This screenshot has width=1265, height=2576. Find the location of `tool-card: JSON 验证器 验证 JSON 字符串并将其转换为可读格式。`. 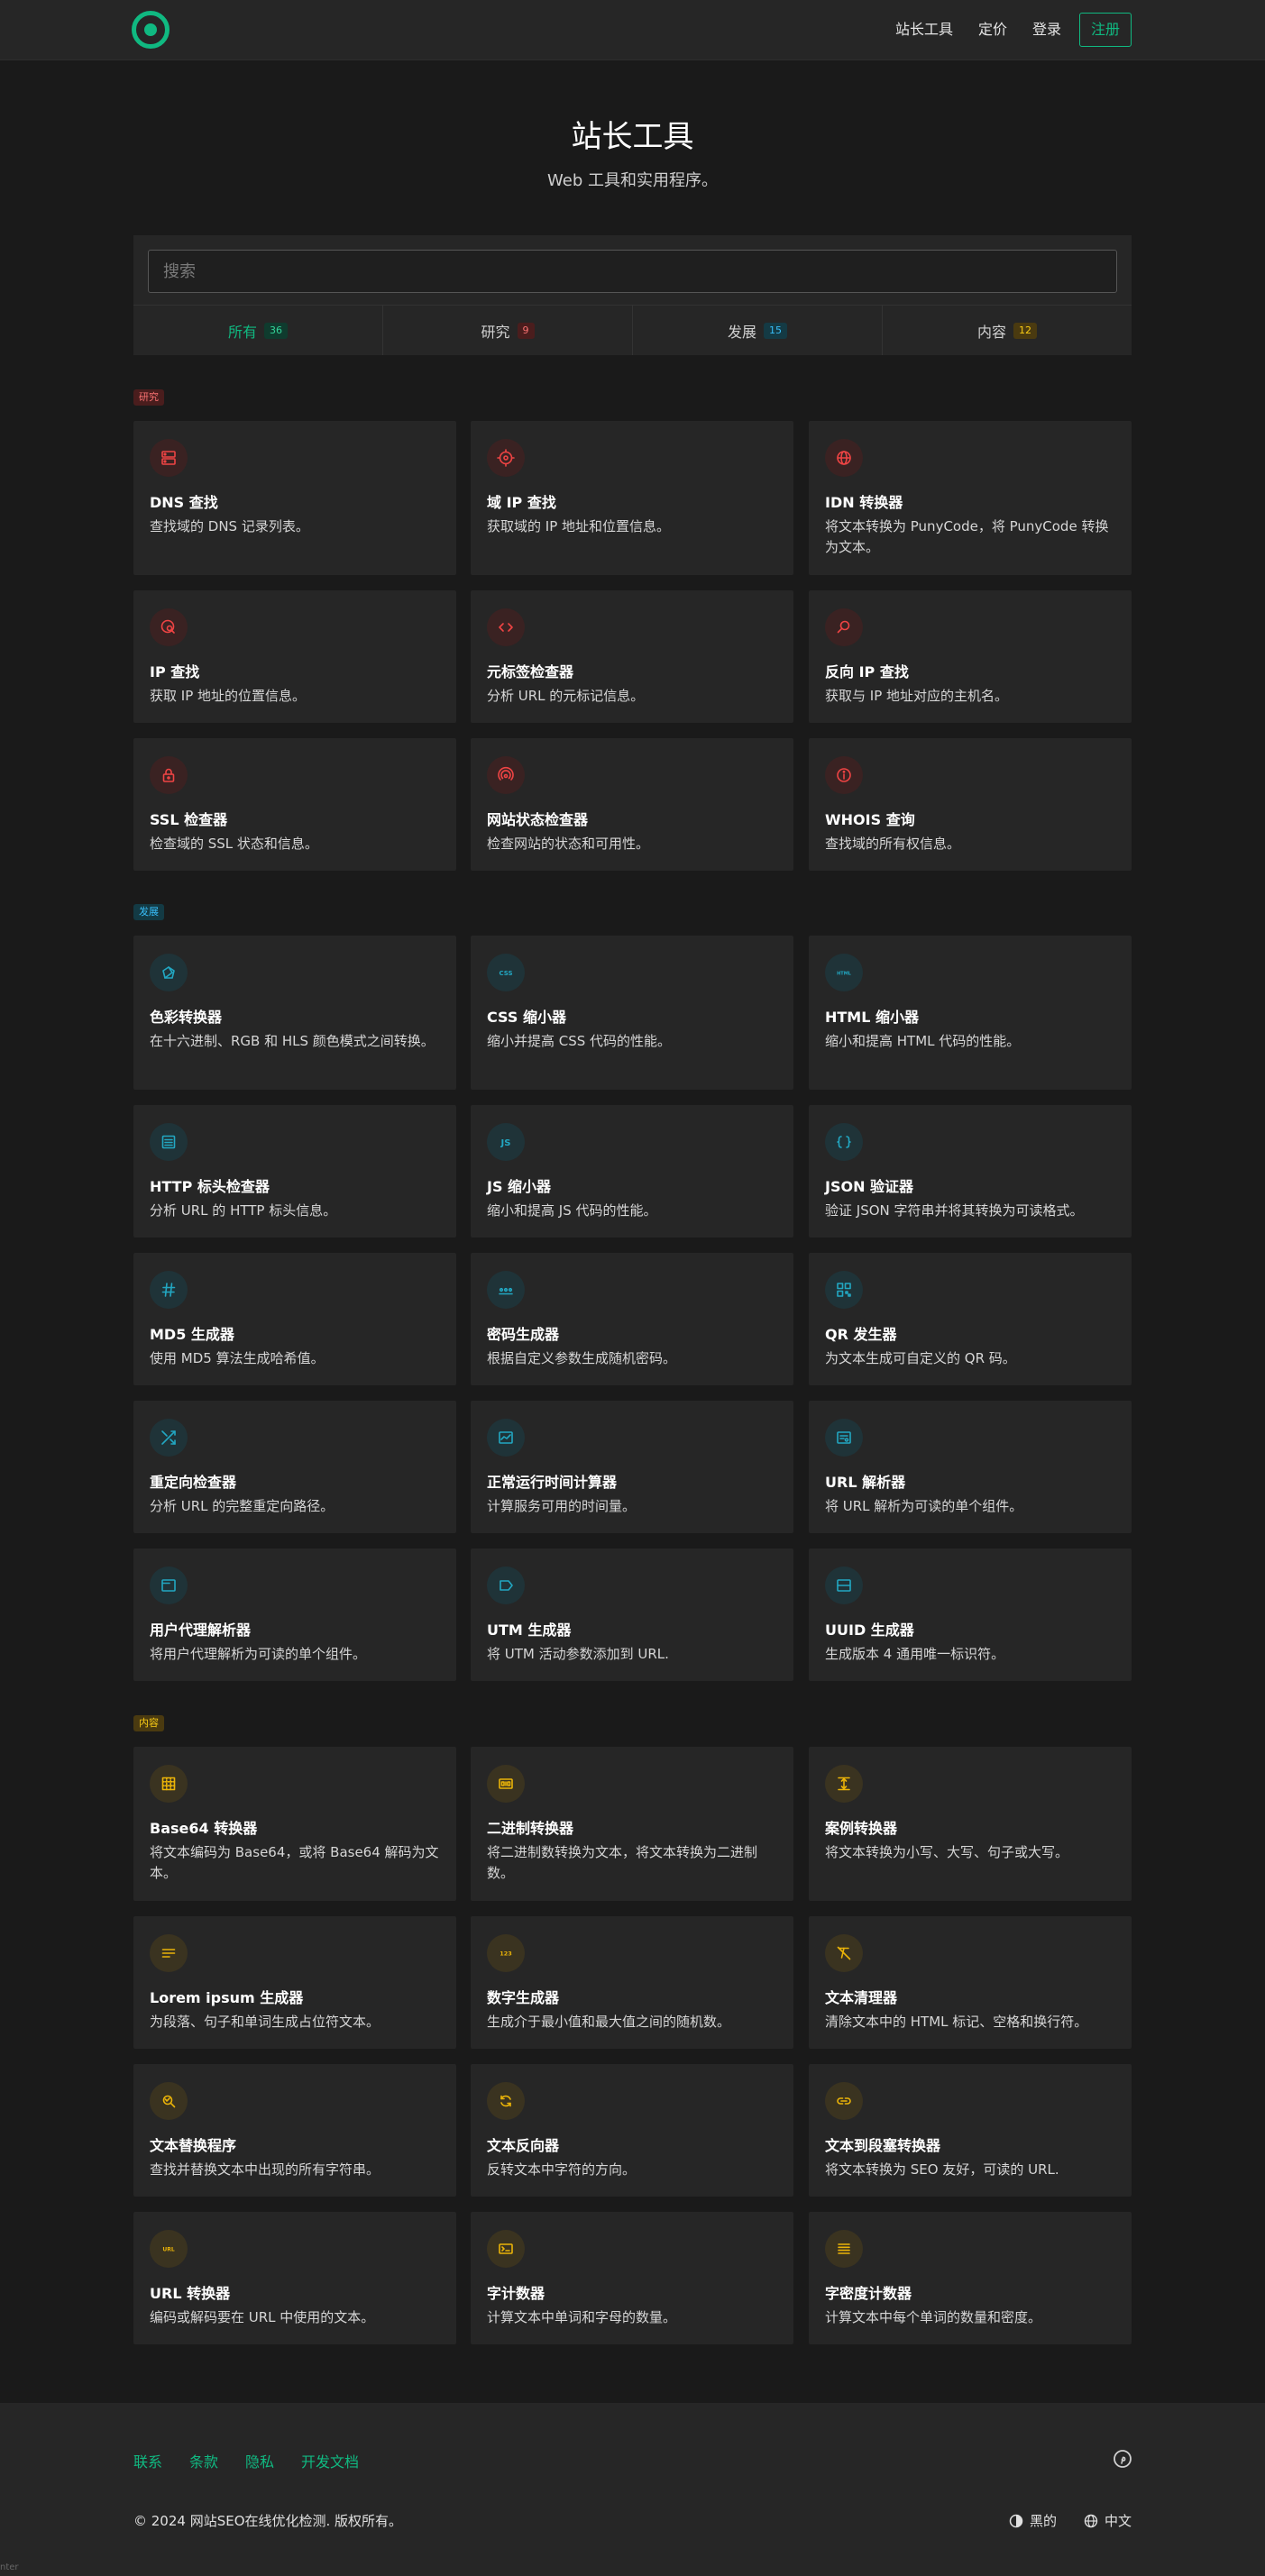

tool-card: JSON 验证器 验证 JSON 字符串并将其转换为可读格式。 is located at coordinates (971, 1171).